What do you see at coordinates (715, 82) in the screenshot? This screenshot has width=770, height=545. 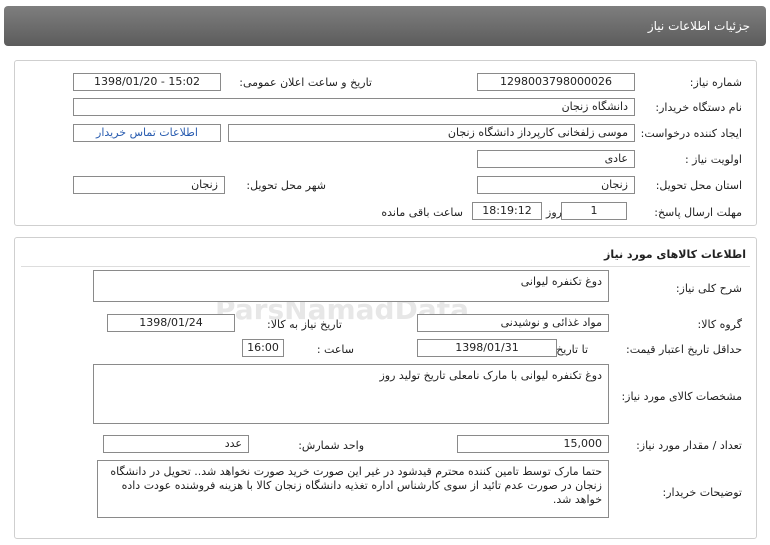 I see `need-number-label: شماره نیاز:` at bounding box center [715, 82].